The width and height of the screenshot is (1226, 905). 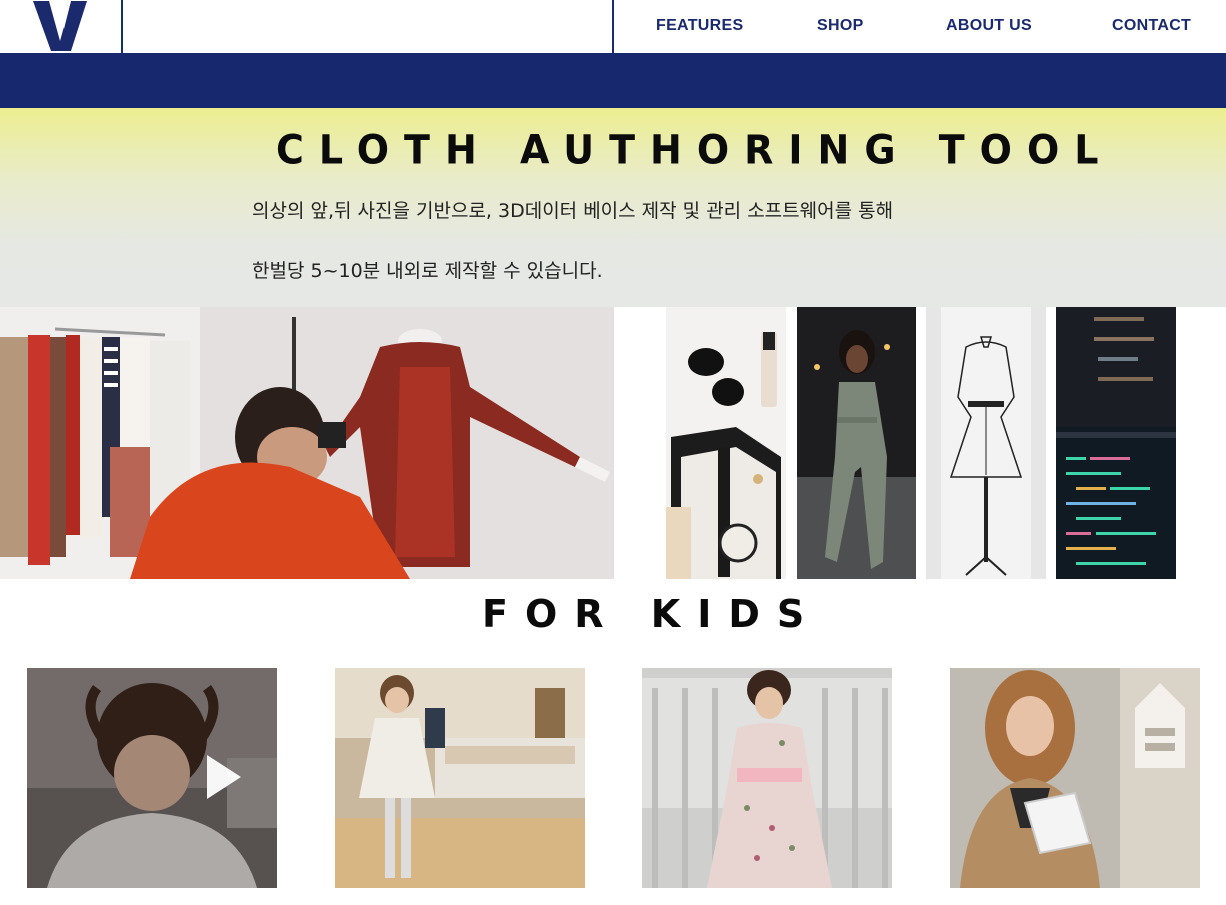 I want to click on nav-shop: SHOP, so click(x=840, y=26).